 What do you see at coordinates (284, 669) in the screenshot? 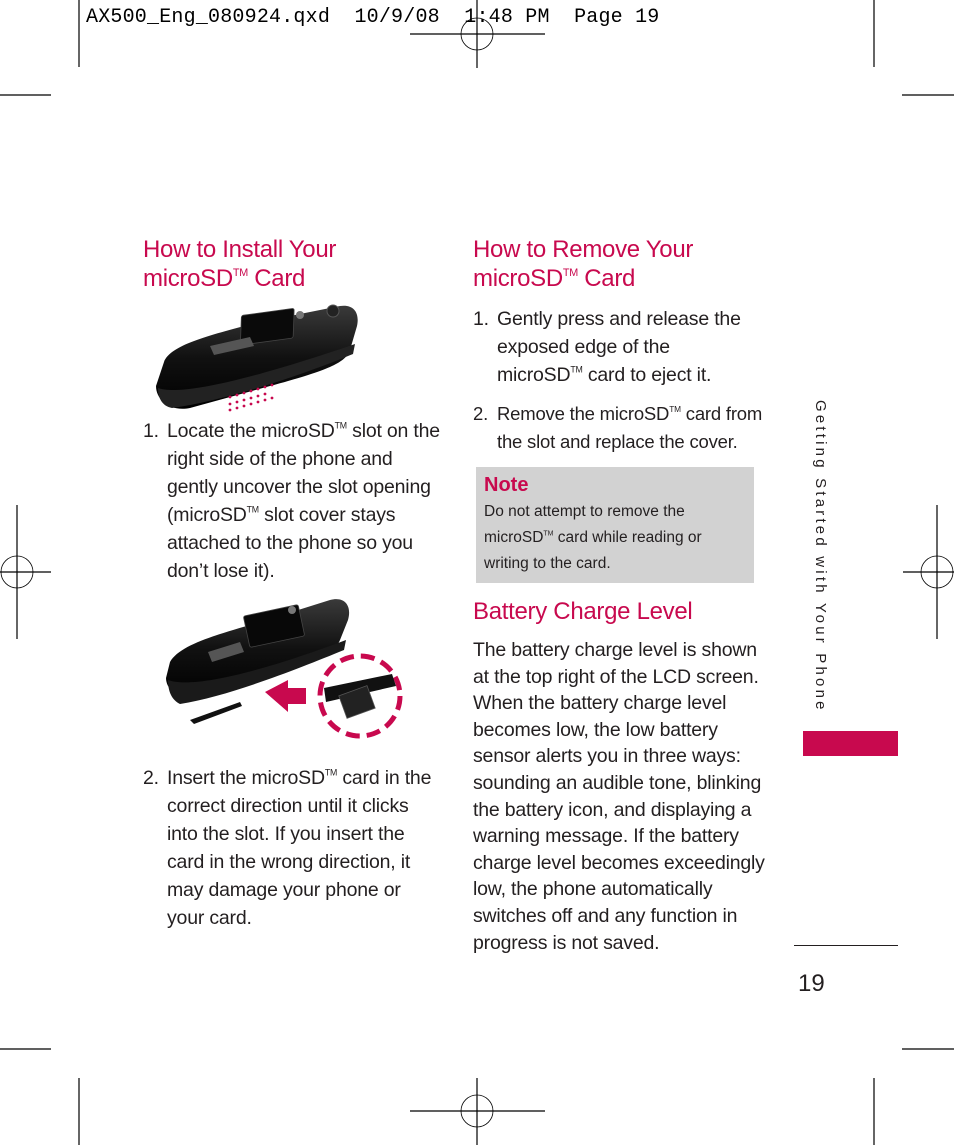
I see `phone-insert-card-image` at bounding box center [284, 669].